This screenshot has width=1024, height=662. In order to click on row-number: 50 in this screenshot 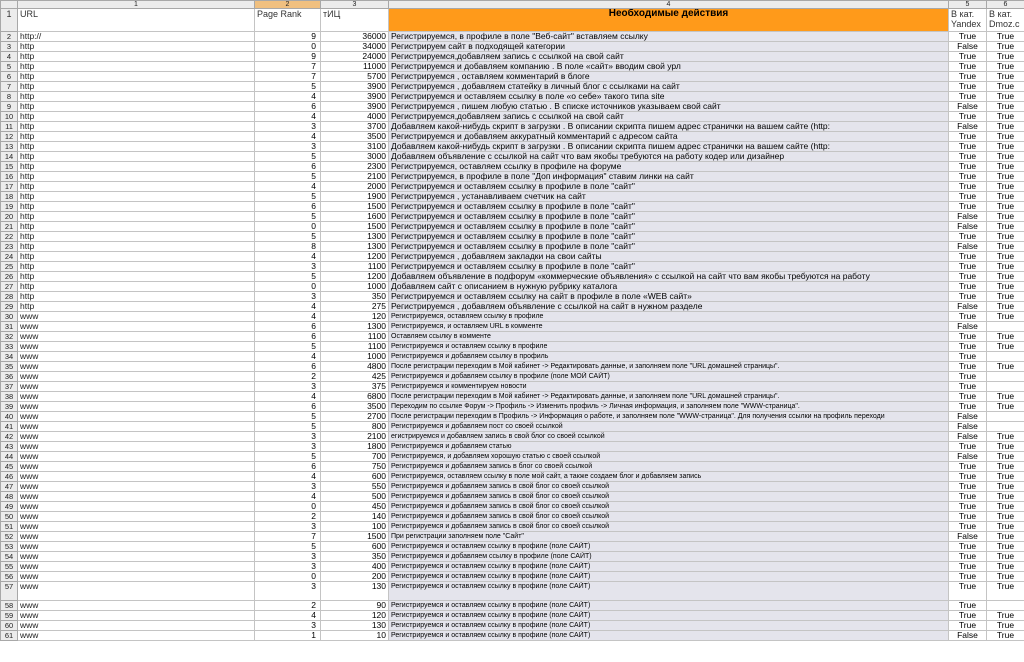, I will do `click(9, 516)`.